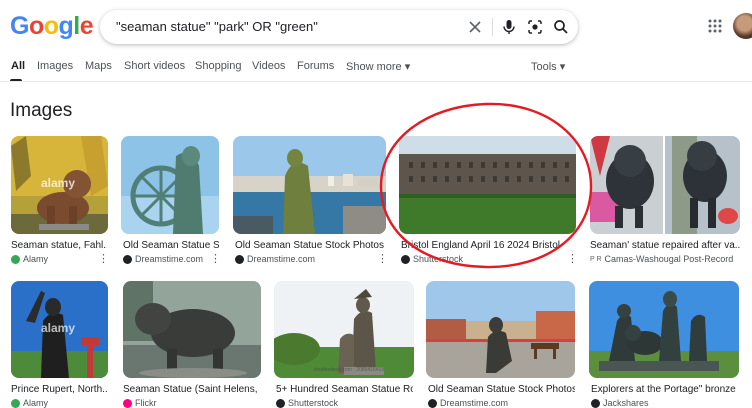 The width and height of the screenshot is (752, 408). Describe the element at coordinates (313, 403) in the screenshot. I see `source-label: Shutterstock` at that location.